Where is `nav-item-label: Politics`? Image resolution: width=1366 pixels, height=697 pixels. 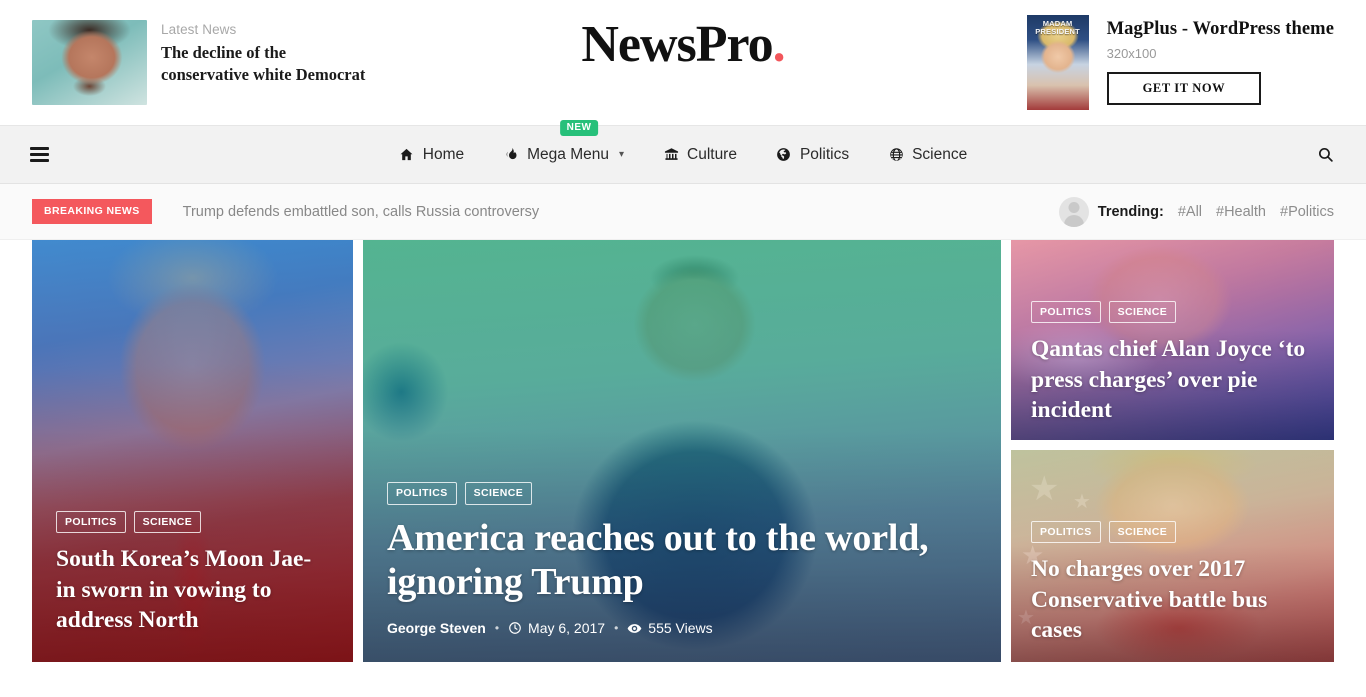
nav-item-label: Politics is located at coordinates (824, 154).